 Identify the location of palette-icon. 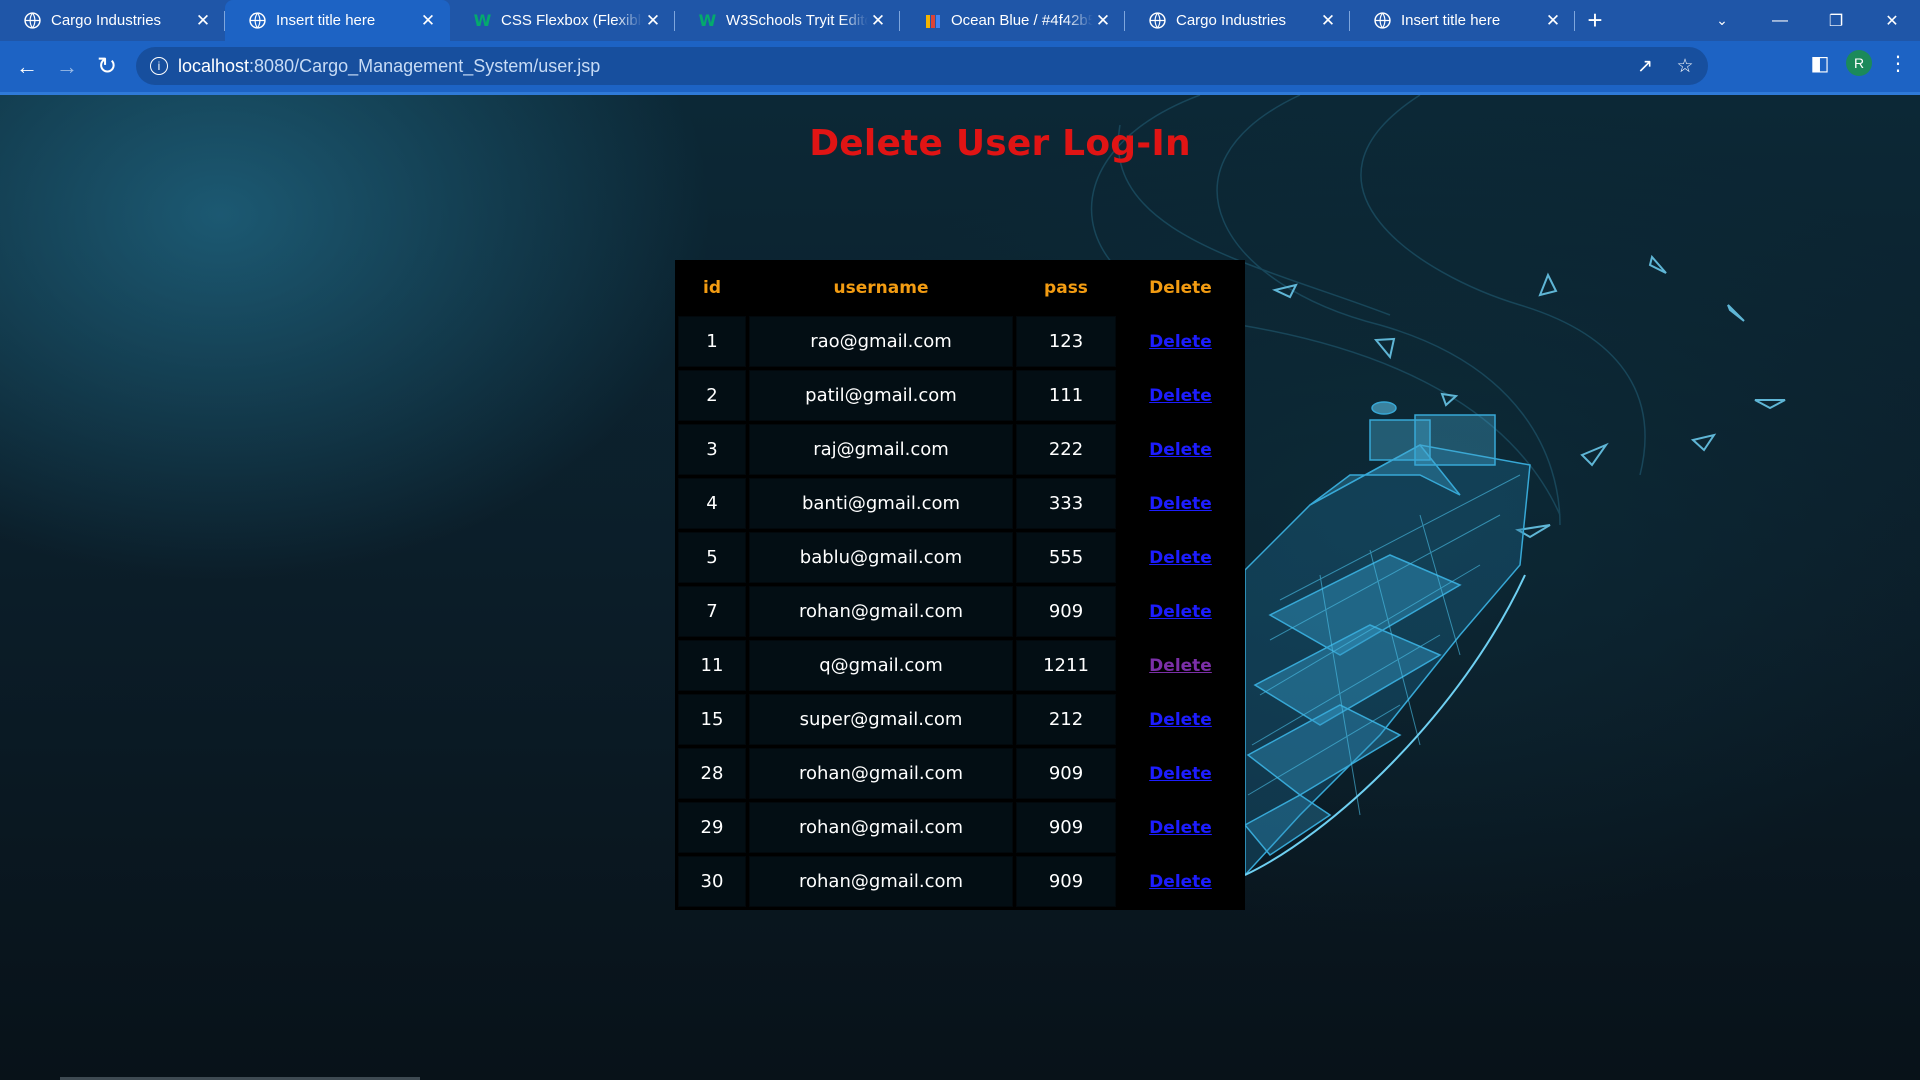
(932, 20).